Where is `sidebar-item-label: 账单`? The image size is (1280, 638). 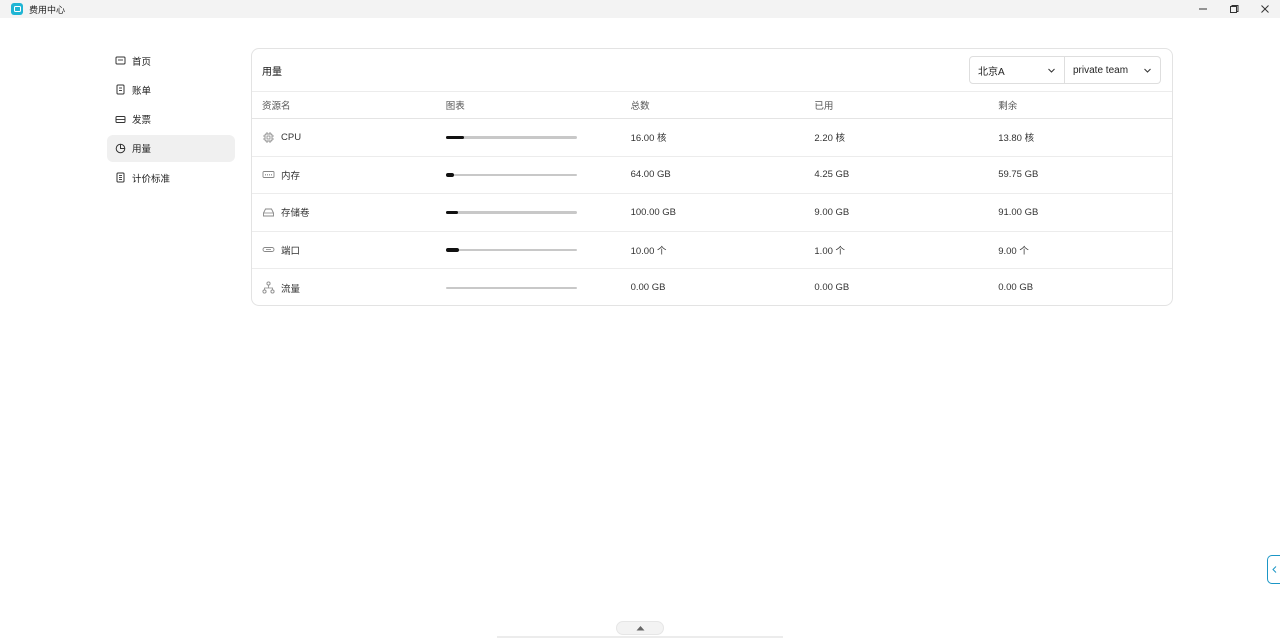
sidebar-item-label: 账单 is located at coordinates (142, 91).